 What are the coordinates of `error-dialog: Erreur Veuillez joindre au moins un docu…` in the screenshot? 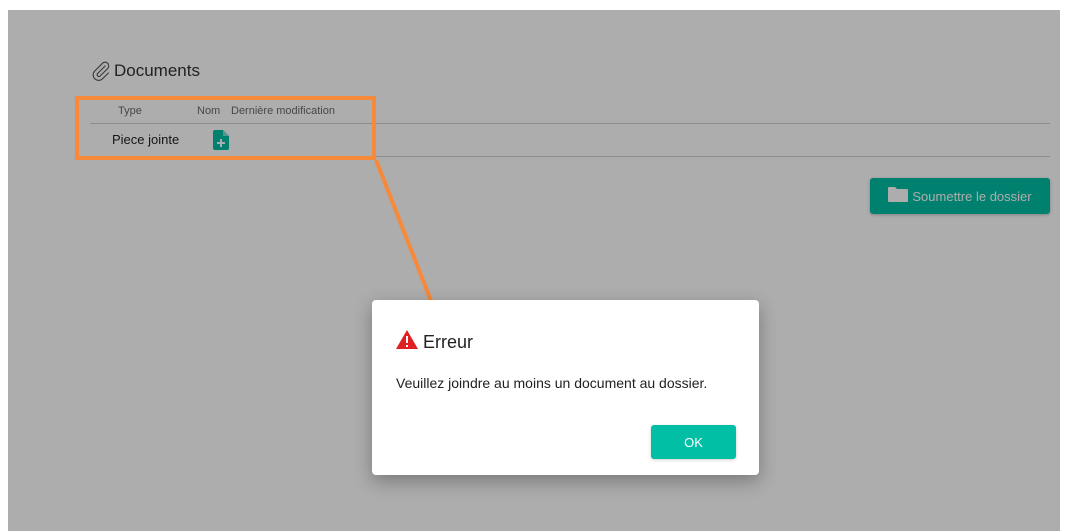 It's located at (565, 387).